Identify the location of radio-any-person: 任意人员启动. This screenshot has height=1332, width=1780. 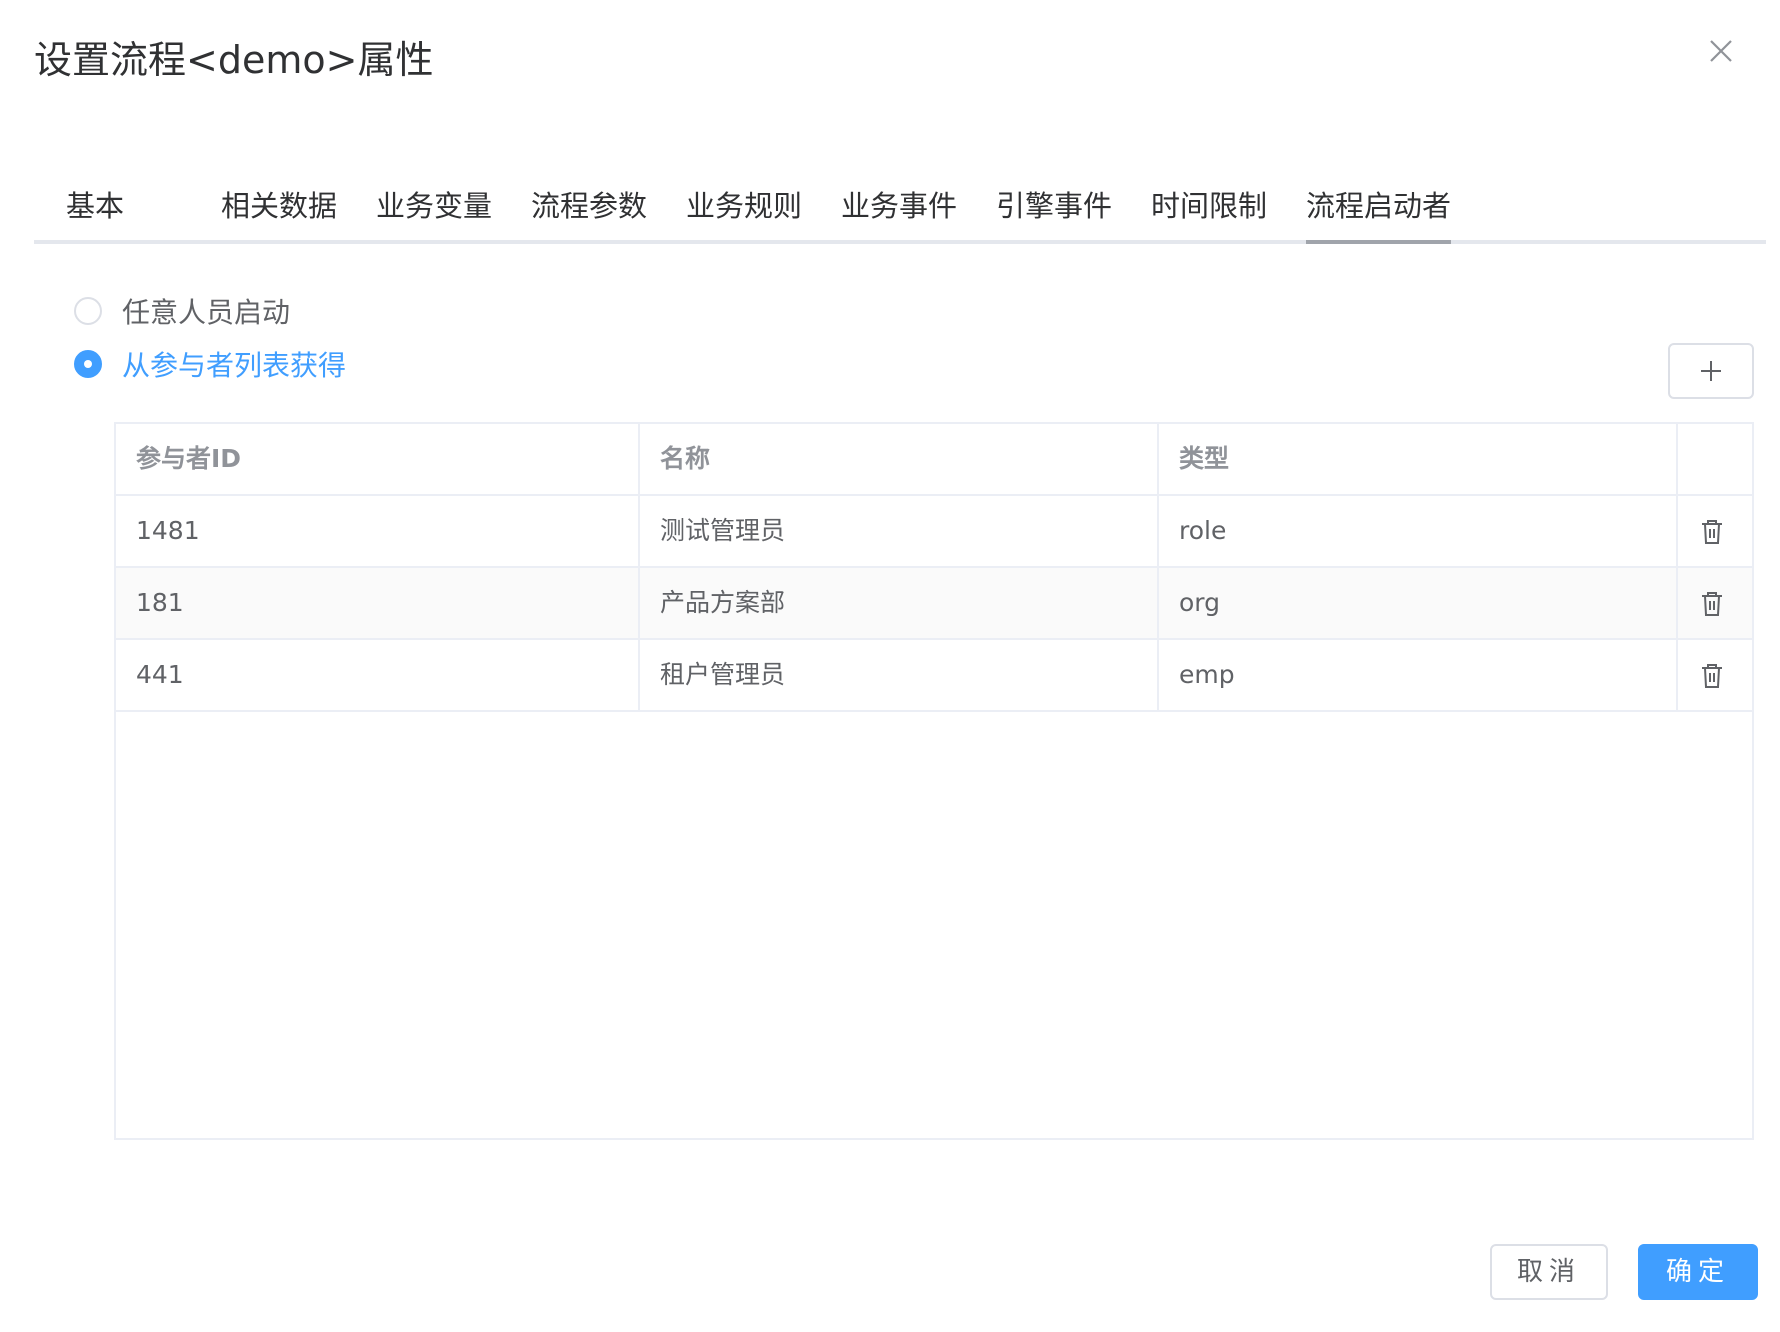
(182, 311).